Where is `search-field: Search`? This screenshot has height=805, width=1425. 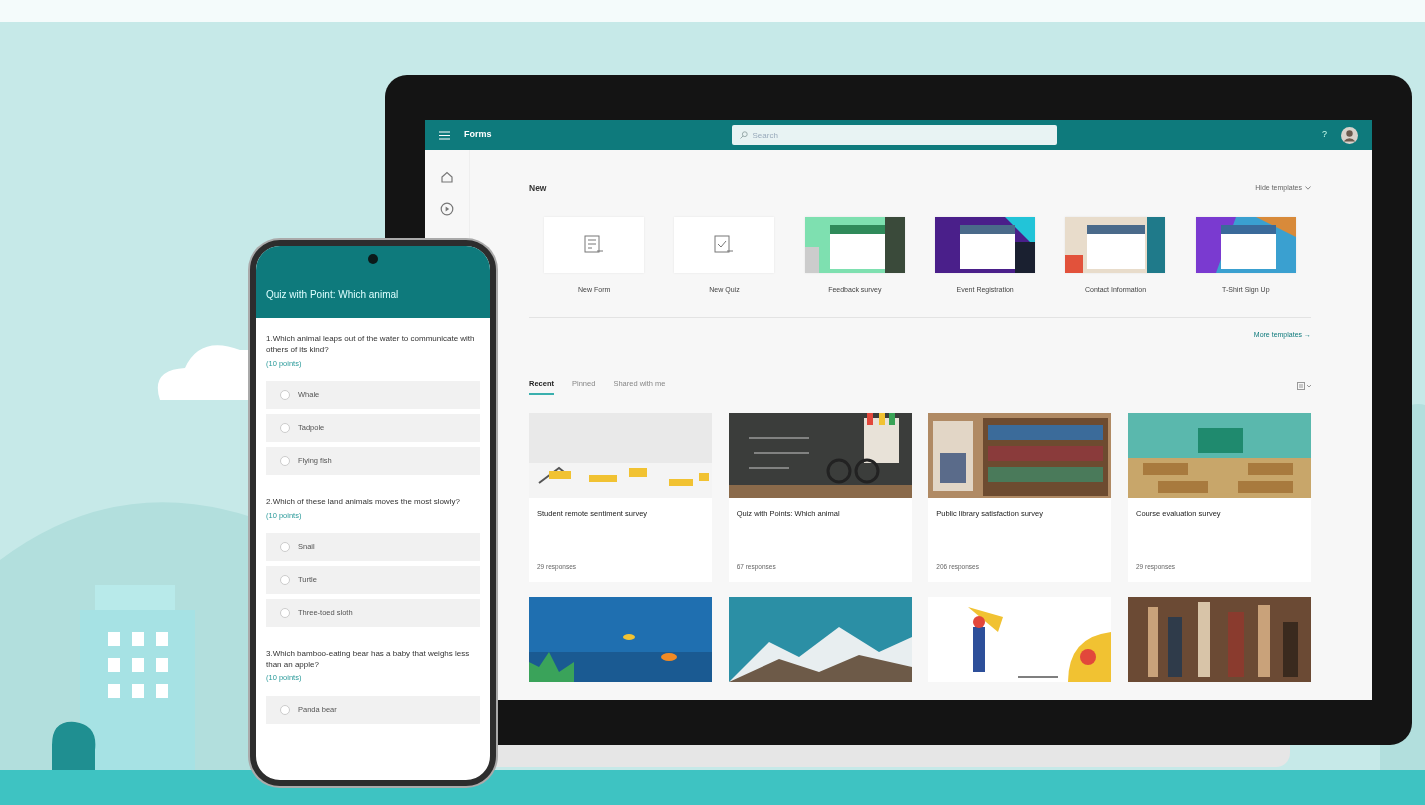 search-field: Search is located at coordinates (894, 135).